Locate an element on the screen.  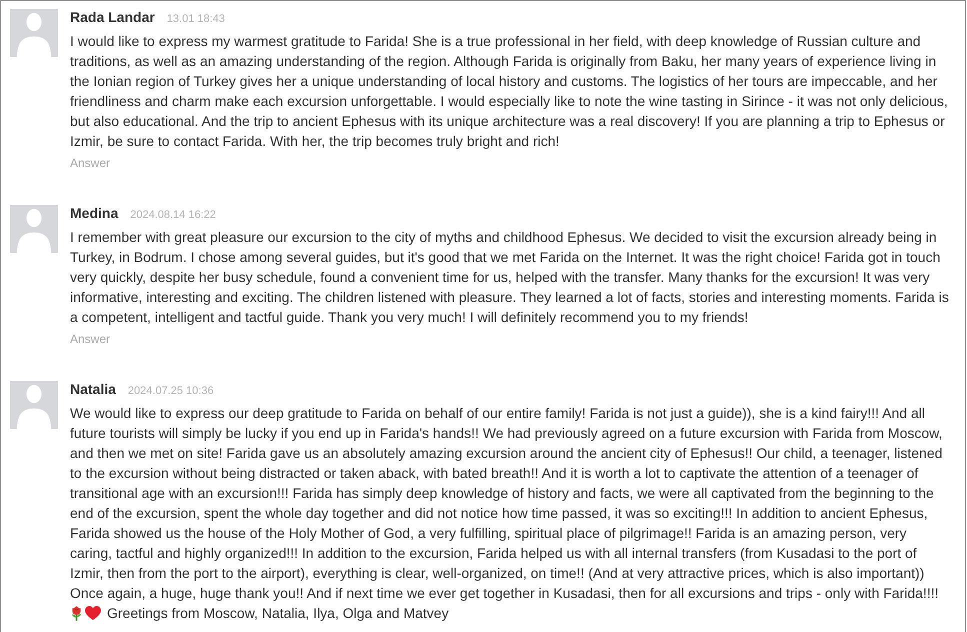
comment-date: 2024.08.14 16:22 is located at coordinates (173, 215).